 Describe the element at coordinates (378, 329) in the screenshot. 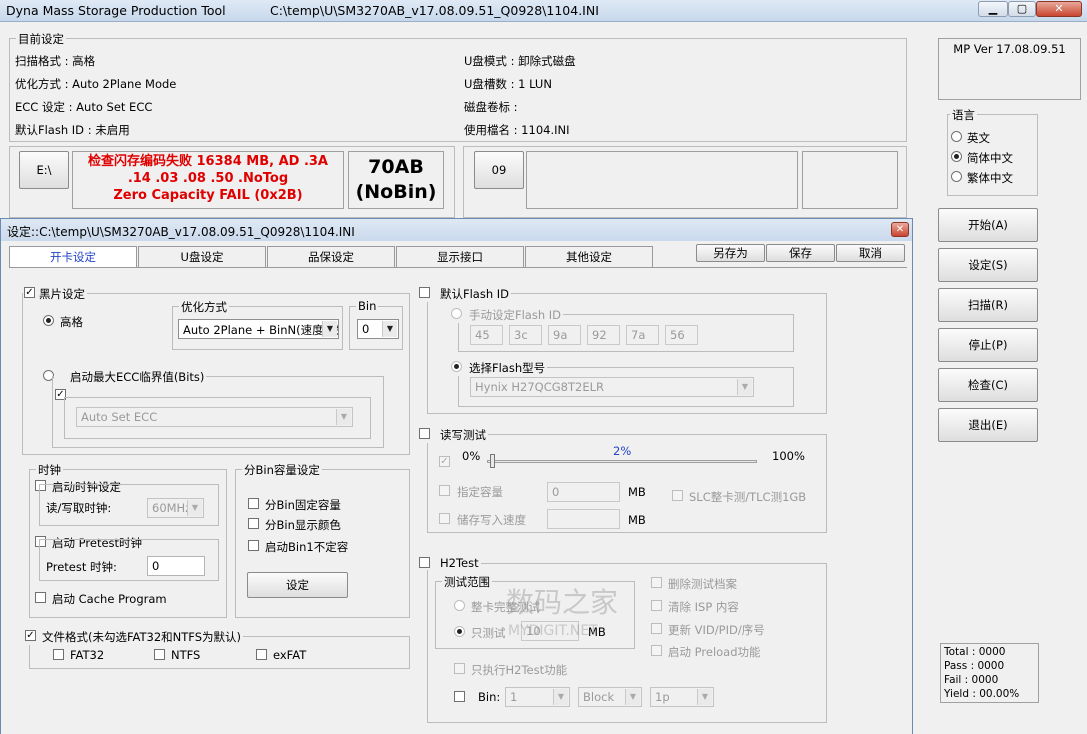

I see `bin-select: 0 ▼` at that location.